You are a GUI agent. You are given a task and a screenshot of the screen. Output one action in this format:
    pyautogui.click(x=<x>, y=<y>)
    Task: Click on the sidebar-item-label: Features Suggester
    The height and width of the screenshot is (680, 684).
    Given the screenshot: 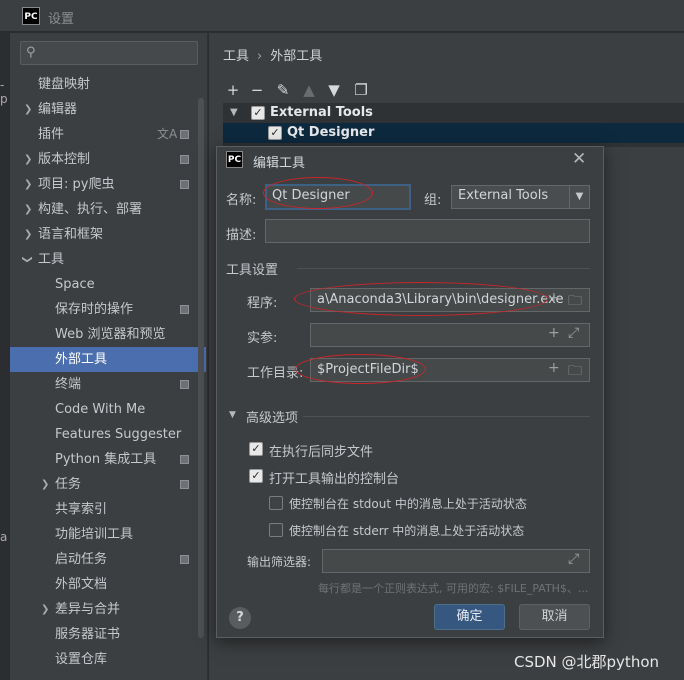 What is the action you would take?
    pyautogui.click(x=118, y=434)
    